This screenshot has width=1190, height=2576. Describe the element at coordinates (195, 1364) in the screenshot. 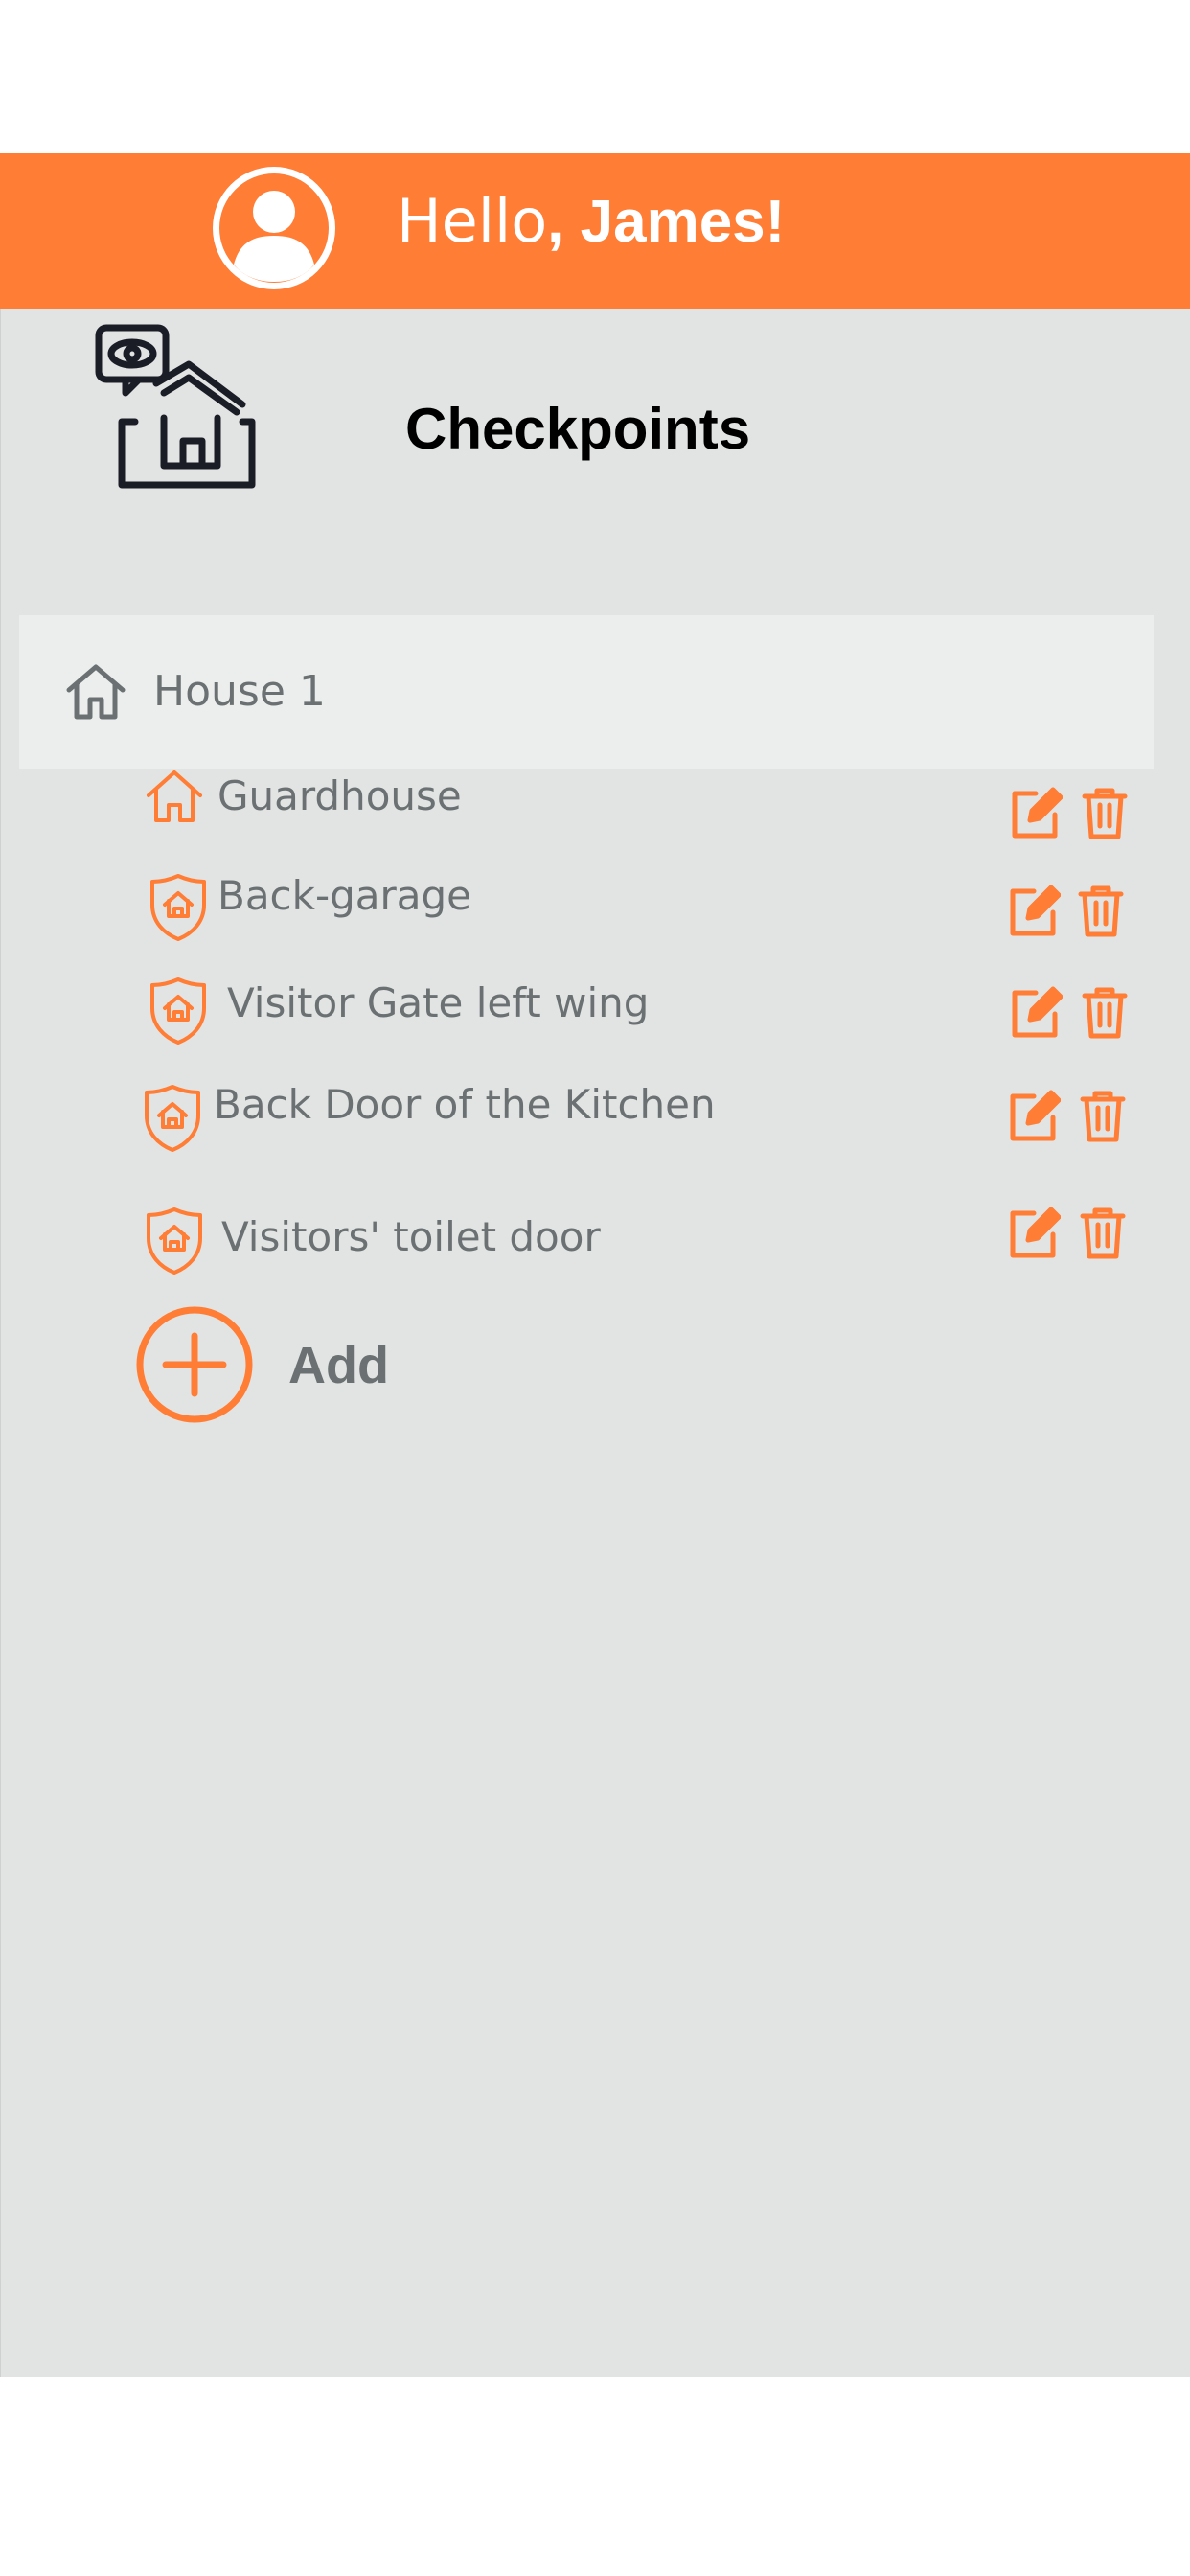

I see `plus-circle-icon` at that location.